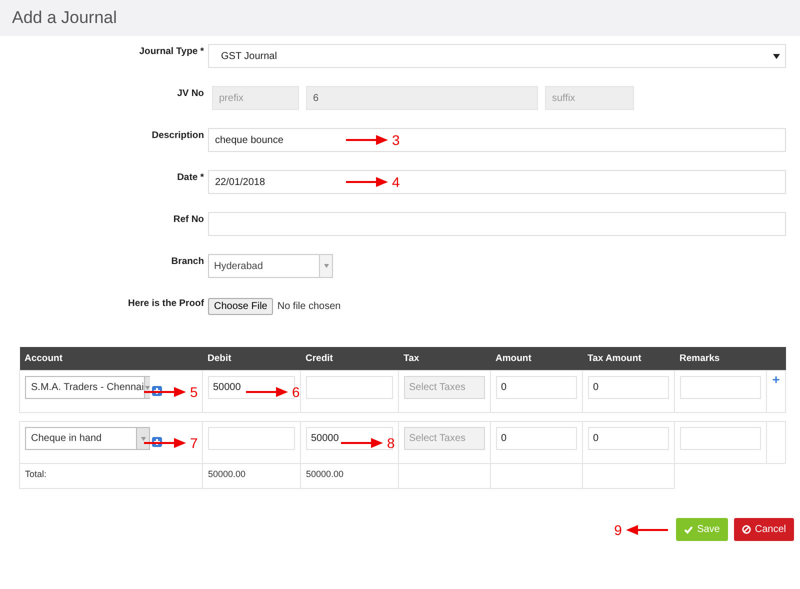 Image resolution: width=800 pixels, height=589 pixels. What do you see at coordinates (497, 224) in the screenshot?
I see `text-field` at bounding box center [497, 224].